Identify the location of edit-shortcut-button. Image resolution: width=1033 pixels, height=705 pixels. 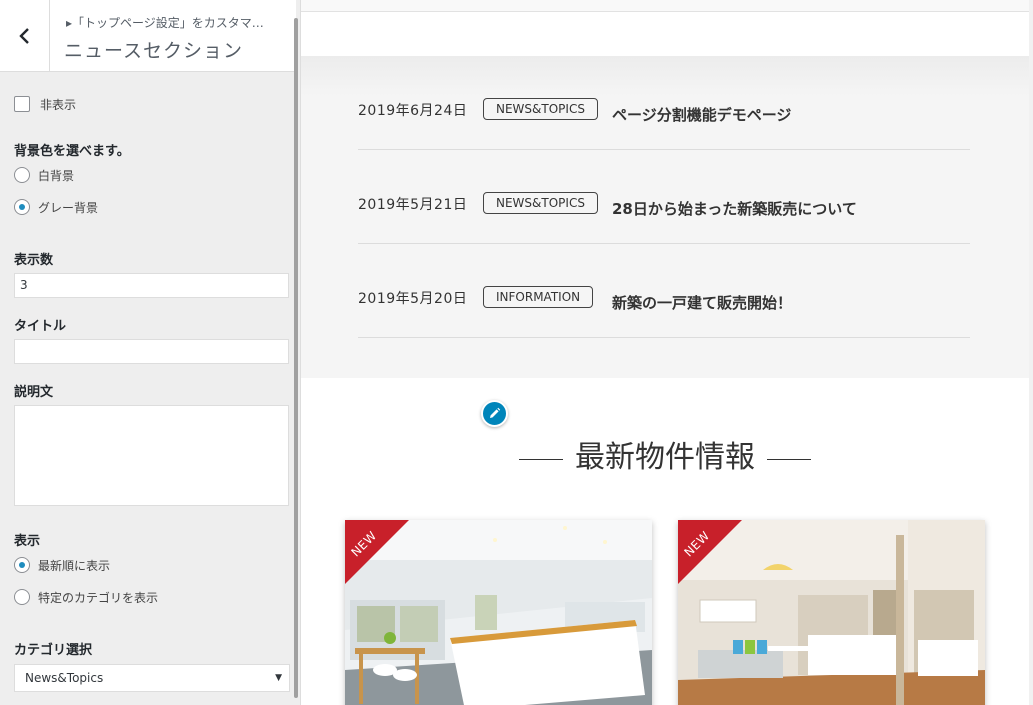
(494, 413).